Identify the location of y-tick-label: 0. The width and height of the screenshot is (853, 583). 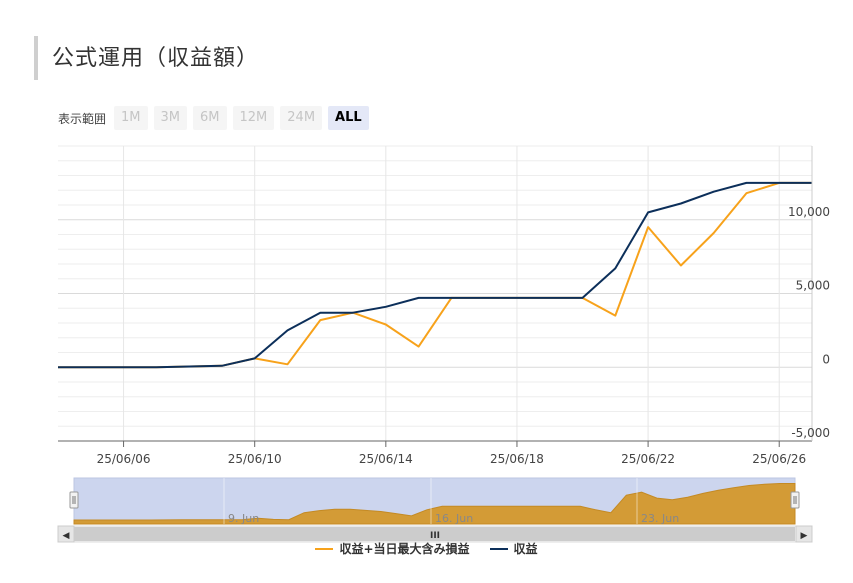
(826, 359).